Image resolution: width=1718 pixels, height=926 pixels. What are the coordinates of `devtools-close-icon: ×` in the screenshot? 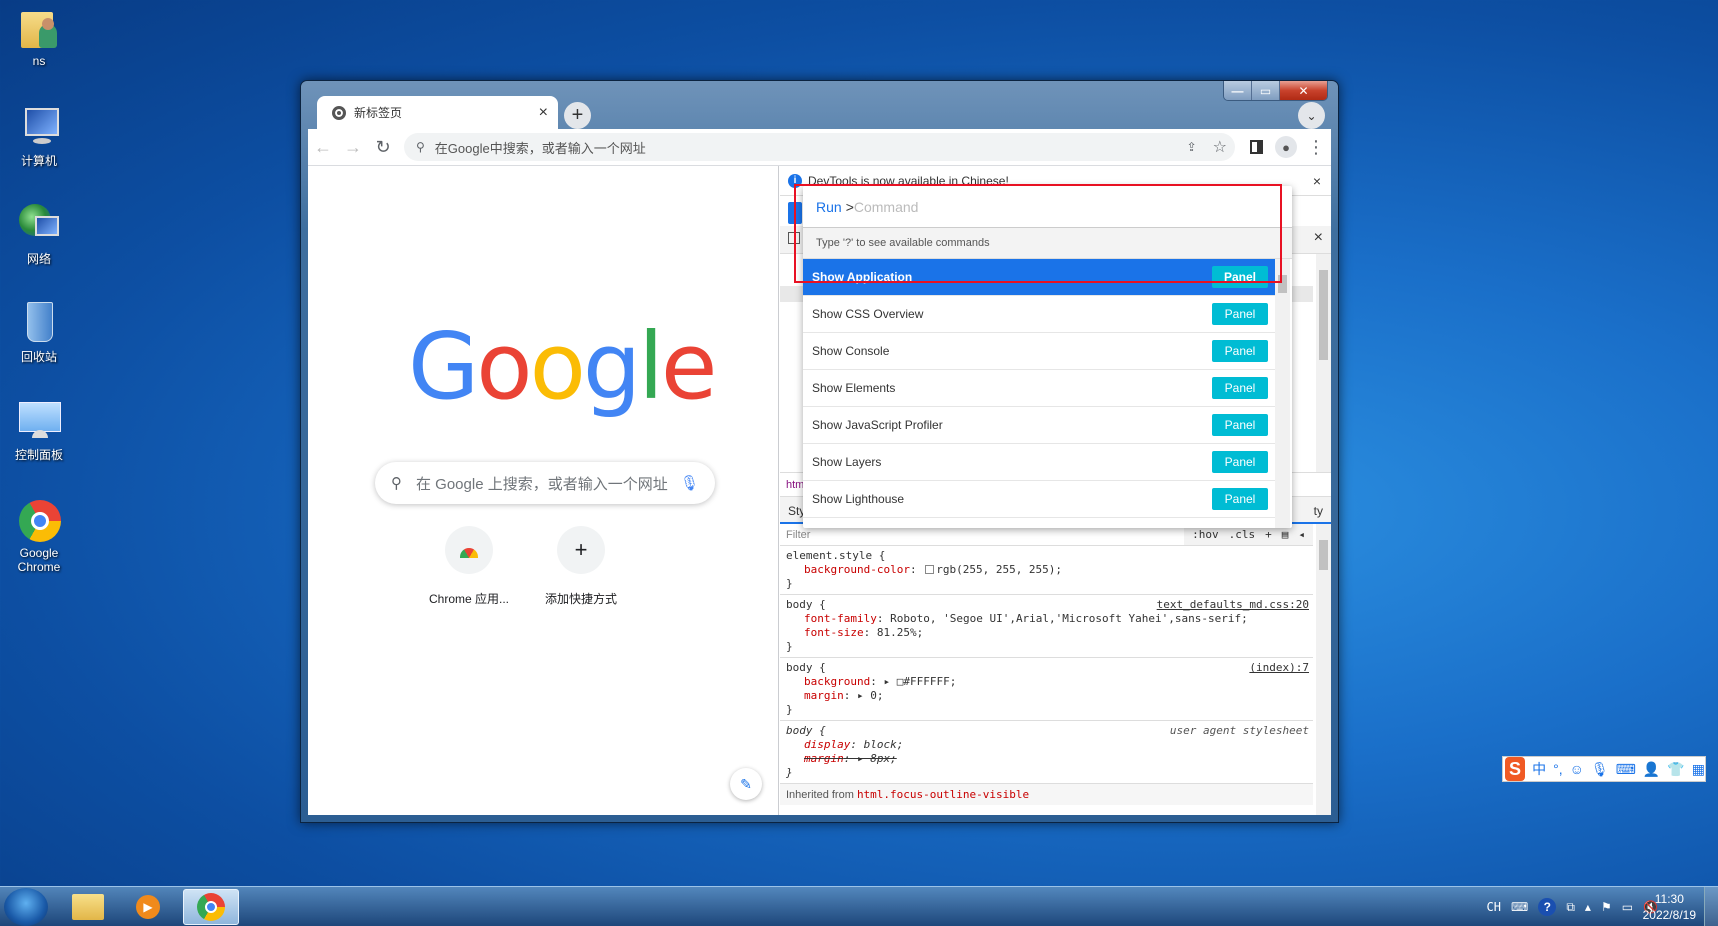 It's located at (1318, 238).